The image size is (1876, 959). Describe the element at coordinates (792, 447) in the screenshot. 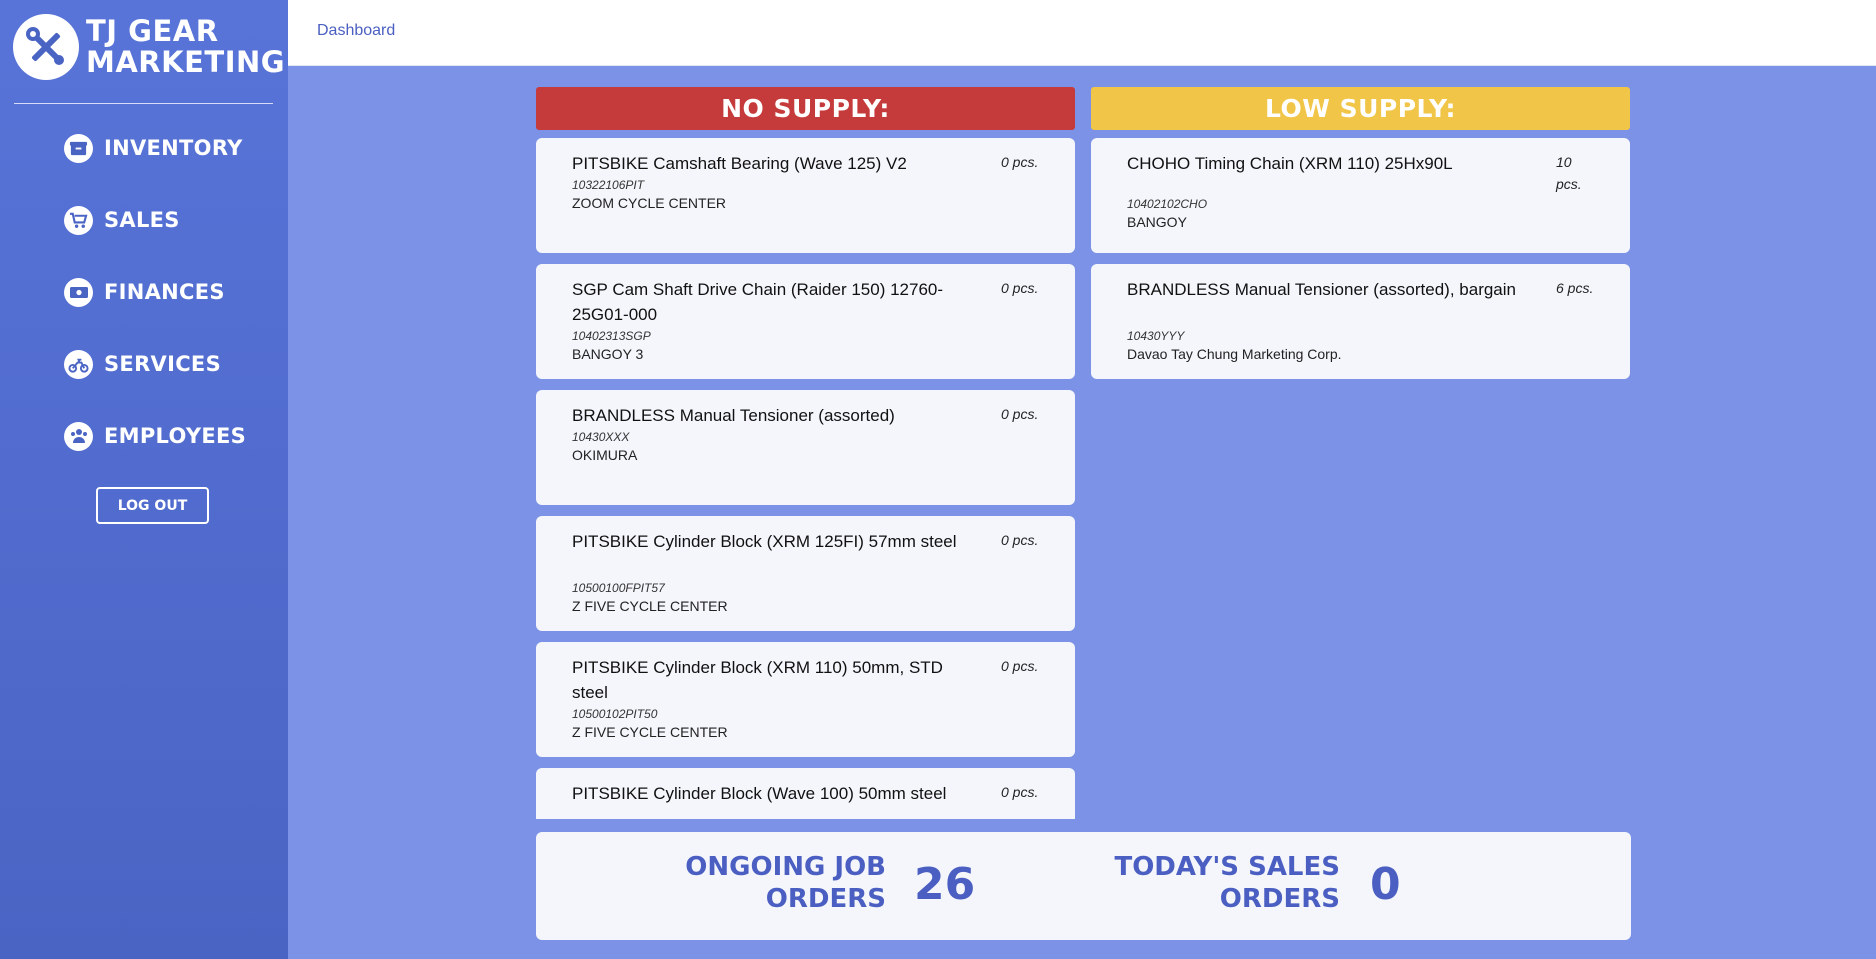

I see `item-meta: 10430XXX OKIMURA` at that location.